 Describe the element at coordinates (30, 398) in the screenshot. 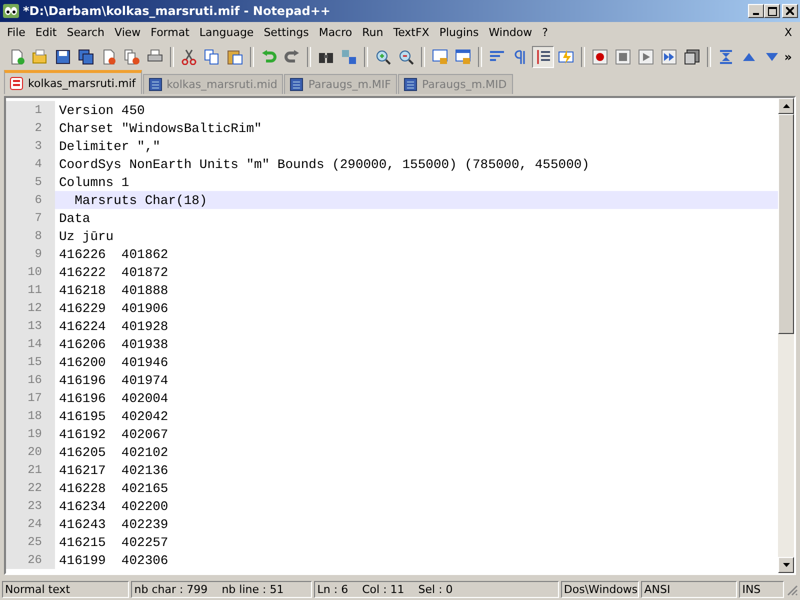

I see `line-number: 17` at that location.